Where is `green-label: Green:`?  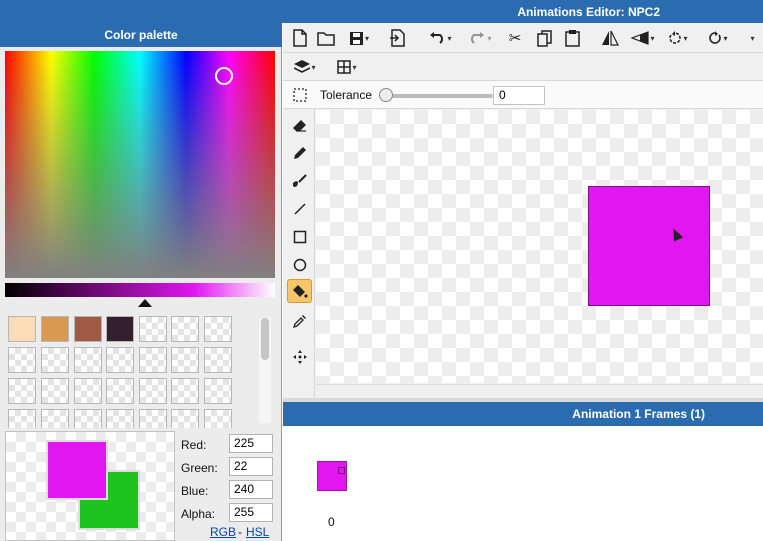
green-label: Green: is located at coordinates (199, 468).